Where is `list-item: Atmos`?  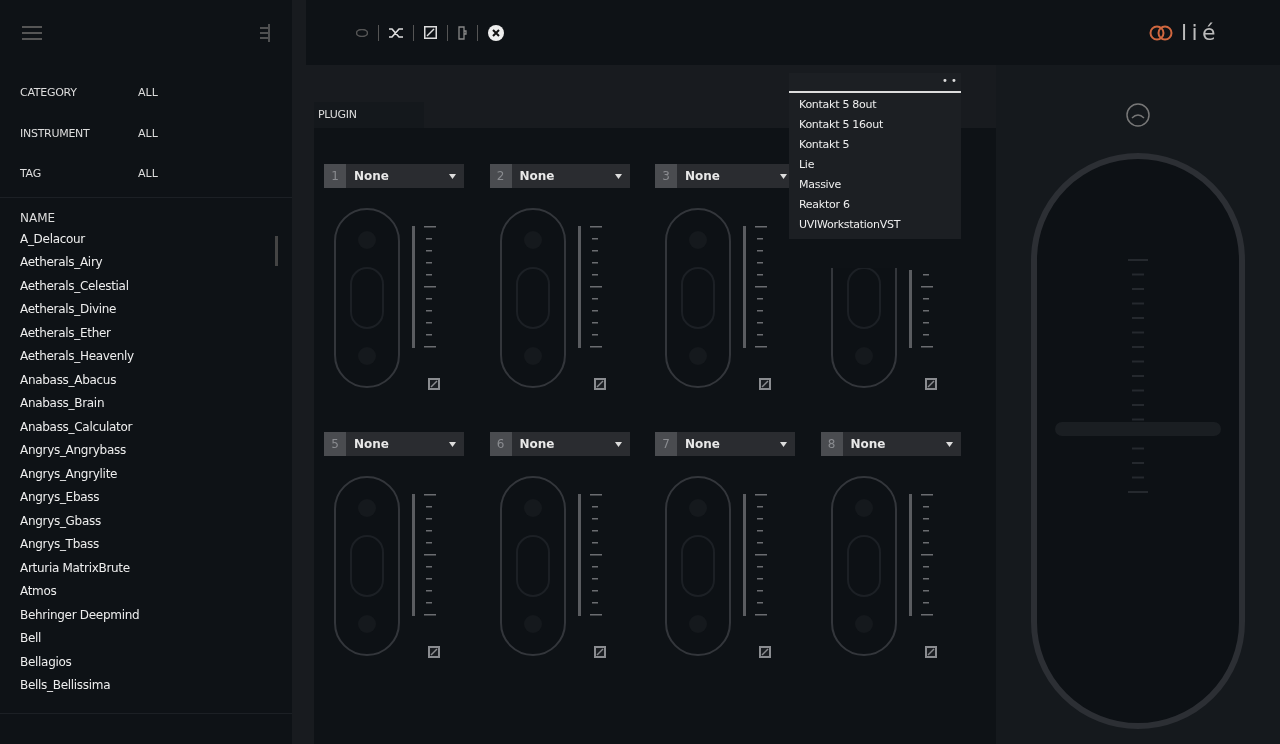 list-item: Atmos is located at coordinates (146, 592).